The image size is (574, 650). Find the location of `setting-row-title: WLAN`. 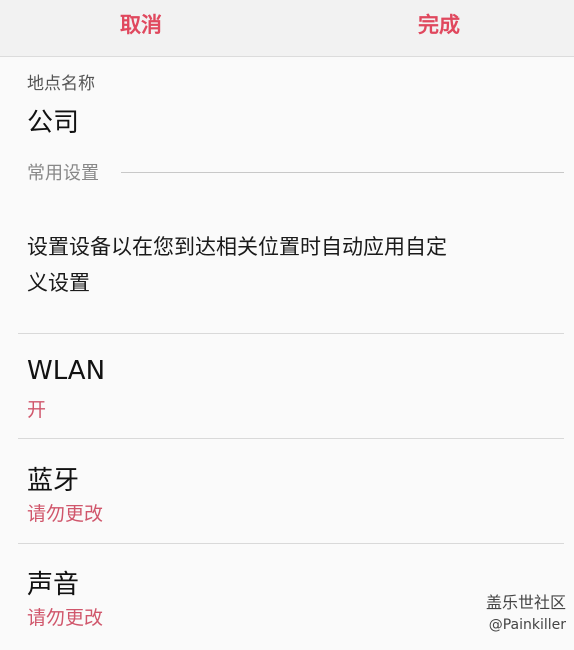

setting-row-title: WLAN is located at coordinates (66, 371).